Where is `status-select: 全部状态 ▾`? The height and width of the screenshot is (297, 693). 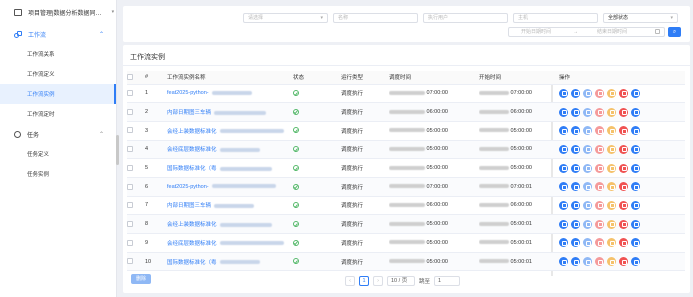 status-select: 全部状态 ▾ is located at coordinates (640, 18).